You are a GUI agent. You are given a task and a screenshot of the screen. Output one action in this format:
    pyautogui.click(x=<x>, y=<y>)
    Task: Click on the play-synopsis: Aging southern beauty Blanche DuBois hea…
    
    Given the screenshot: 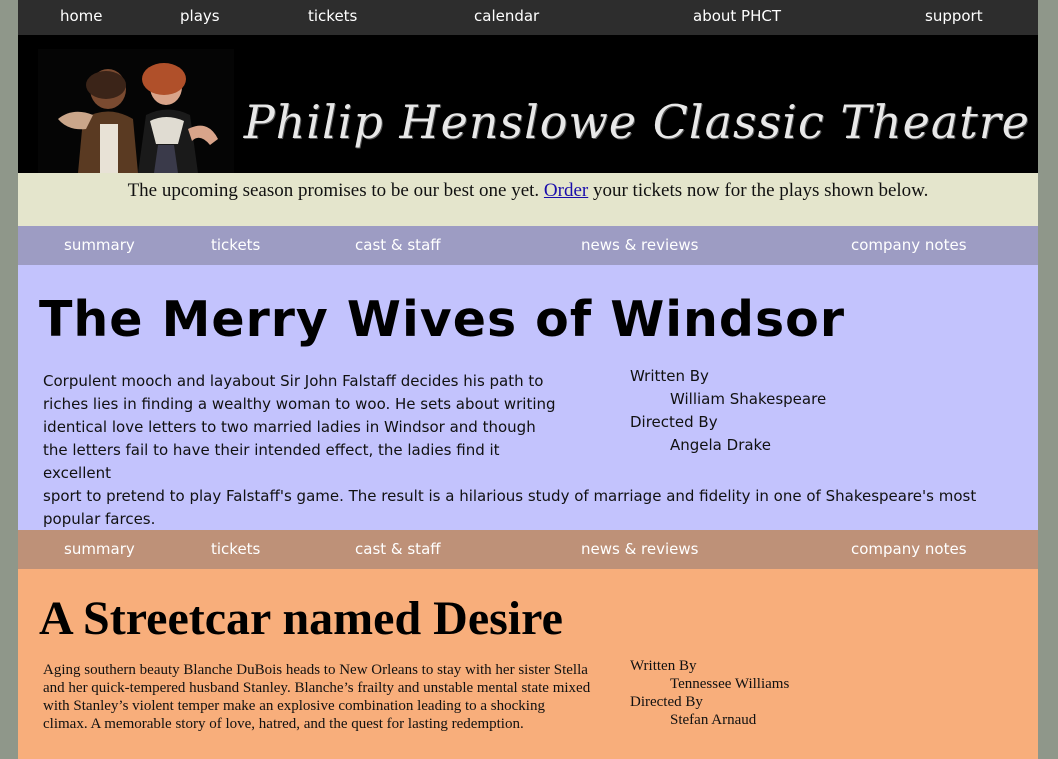 What is the action you would take?
    pyautogui.click(x=317, y=697)
    